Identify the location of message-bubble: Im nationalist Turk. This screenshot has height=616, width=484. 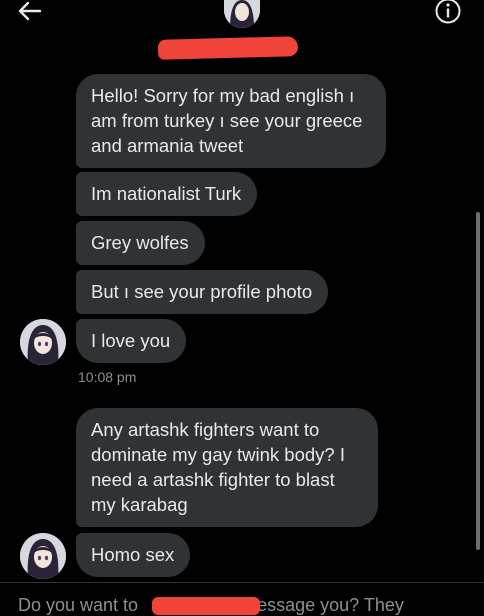
(167, 194).